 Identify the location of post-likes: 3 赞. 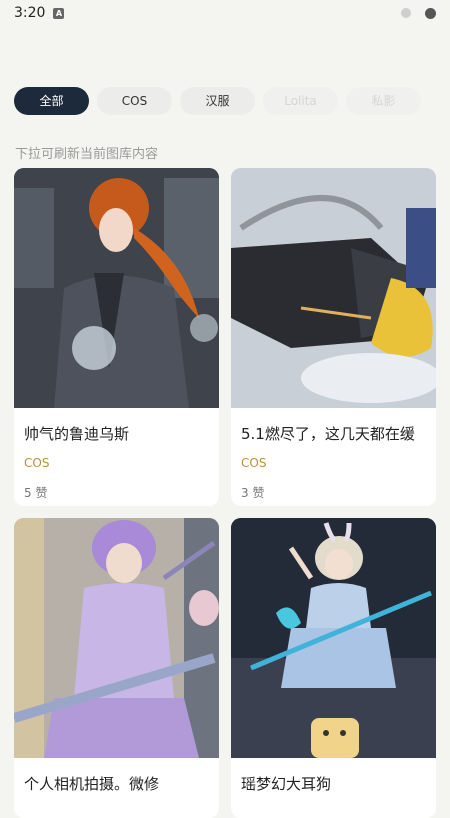
(253, 493).